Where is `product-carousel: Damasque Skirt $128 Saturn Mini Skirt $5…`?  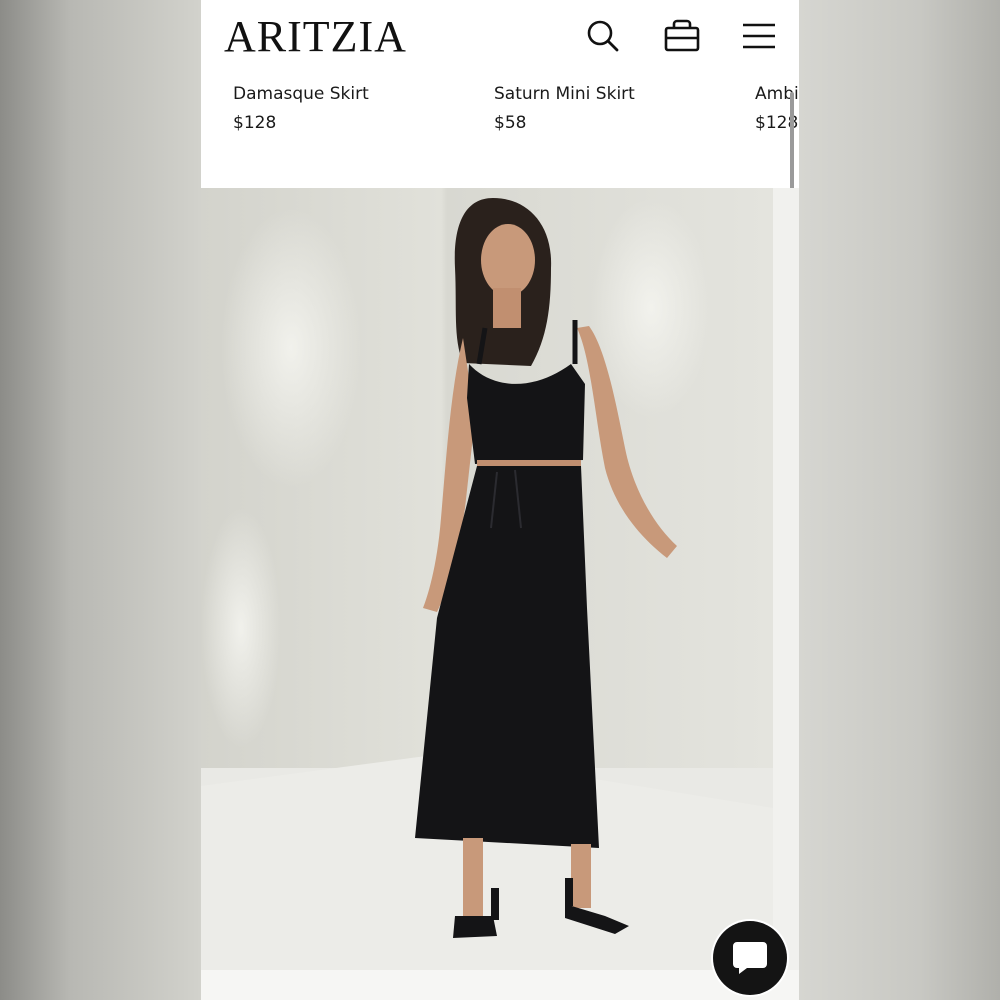
product-carousel: Damasque Skirt $128 Saturn Mini Skirt $5… is located at coordinates (500, 134).